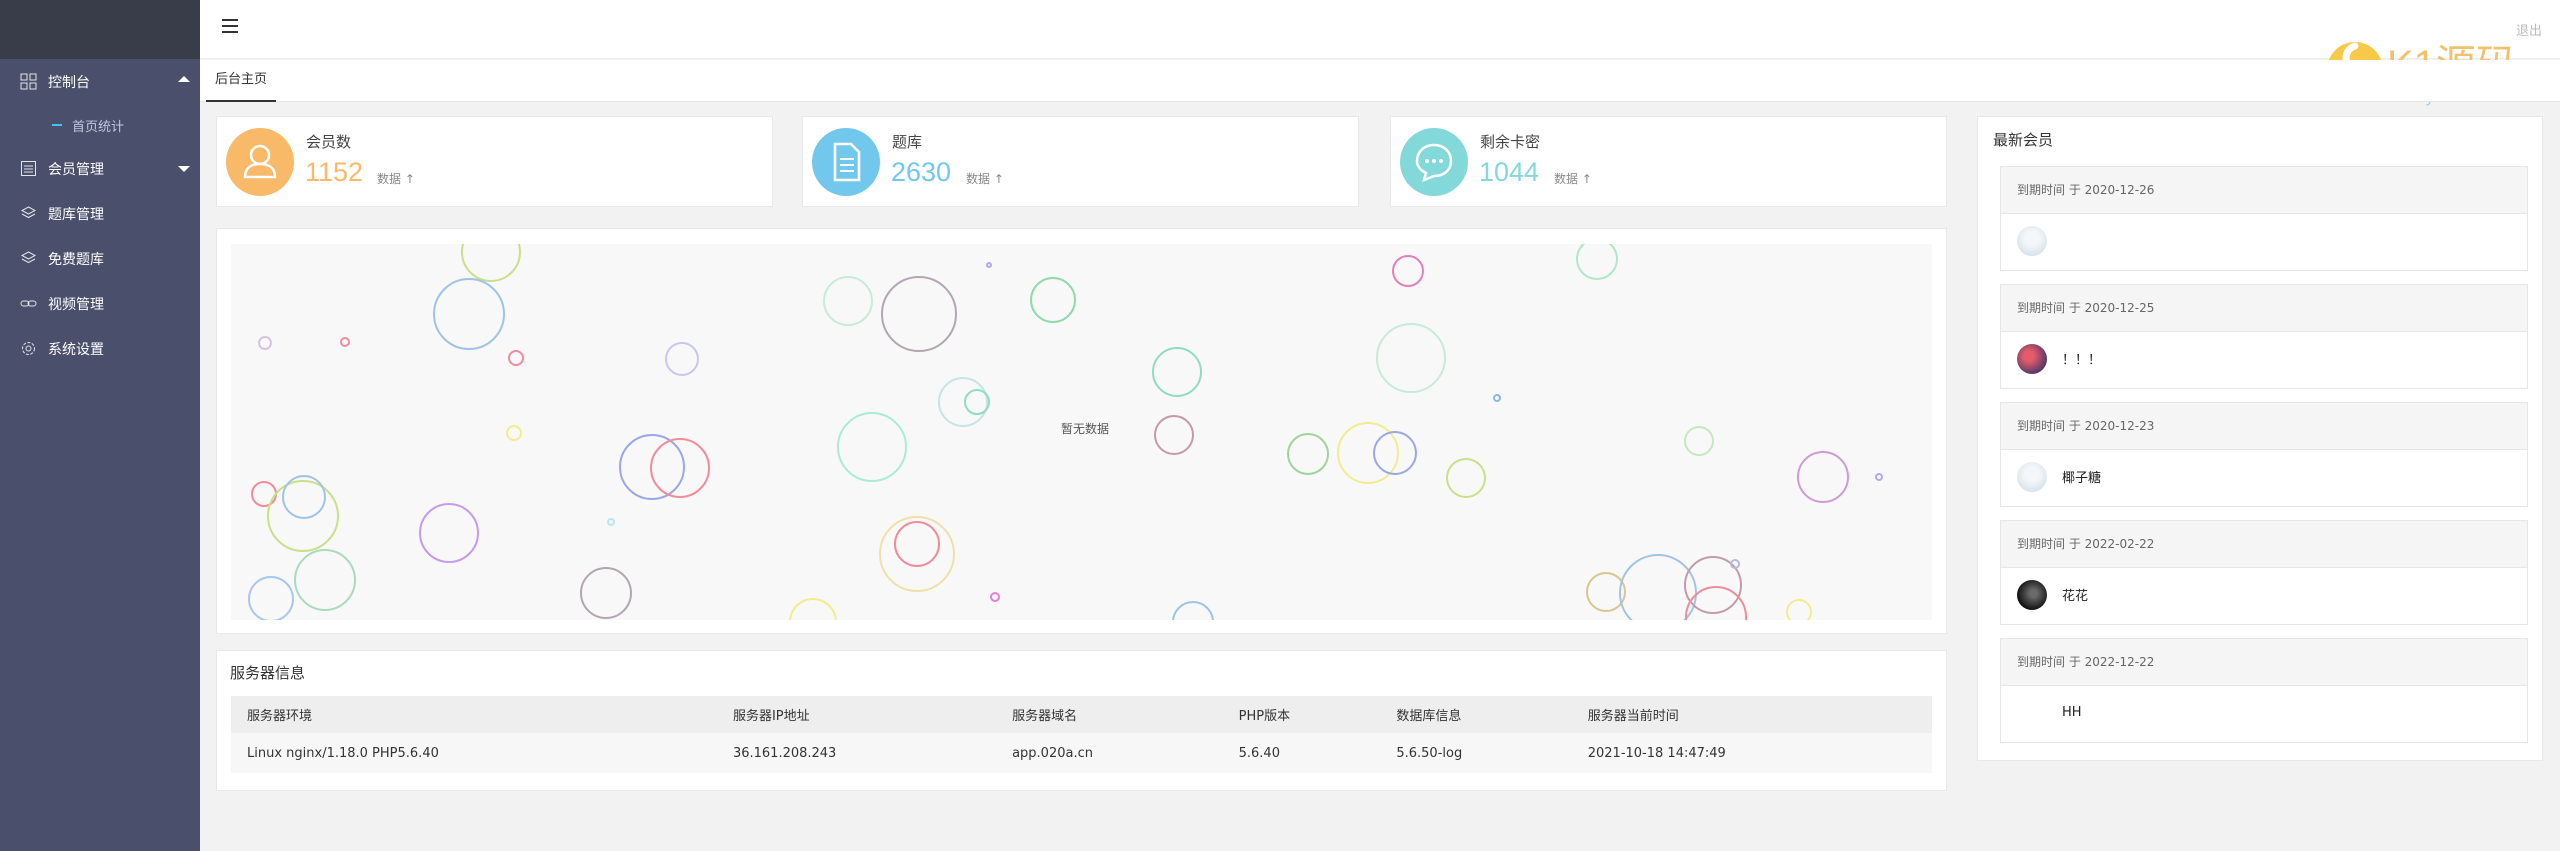 The height and width of the screenshot is (851, 2560). Describe the element at coordinates (474, 714) in the screenshot. I see `column-header: 服务器环境` at that location.